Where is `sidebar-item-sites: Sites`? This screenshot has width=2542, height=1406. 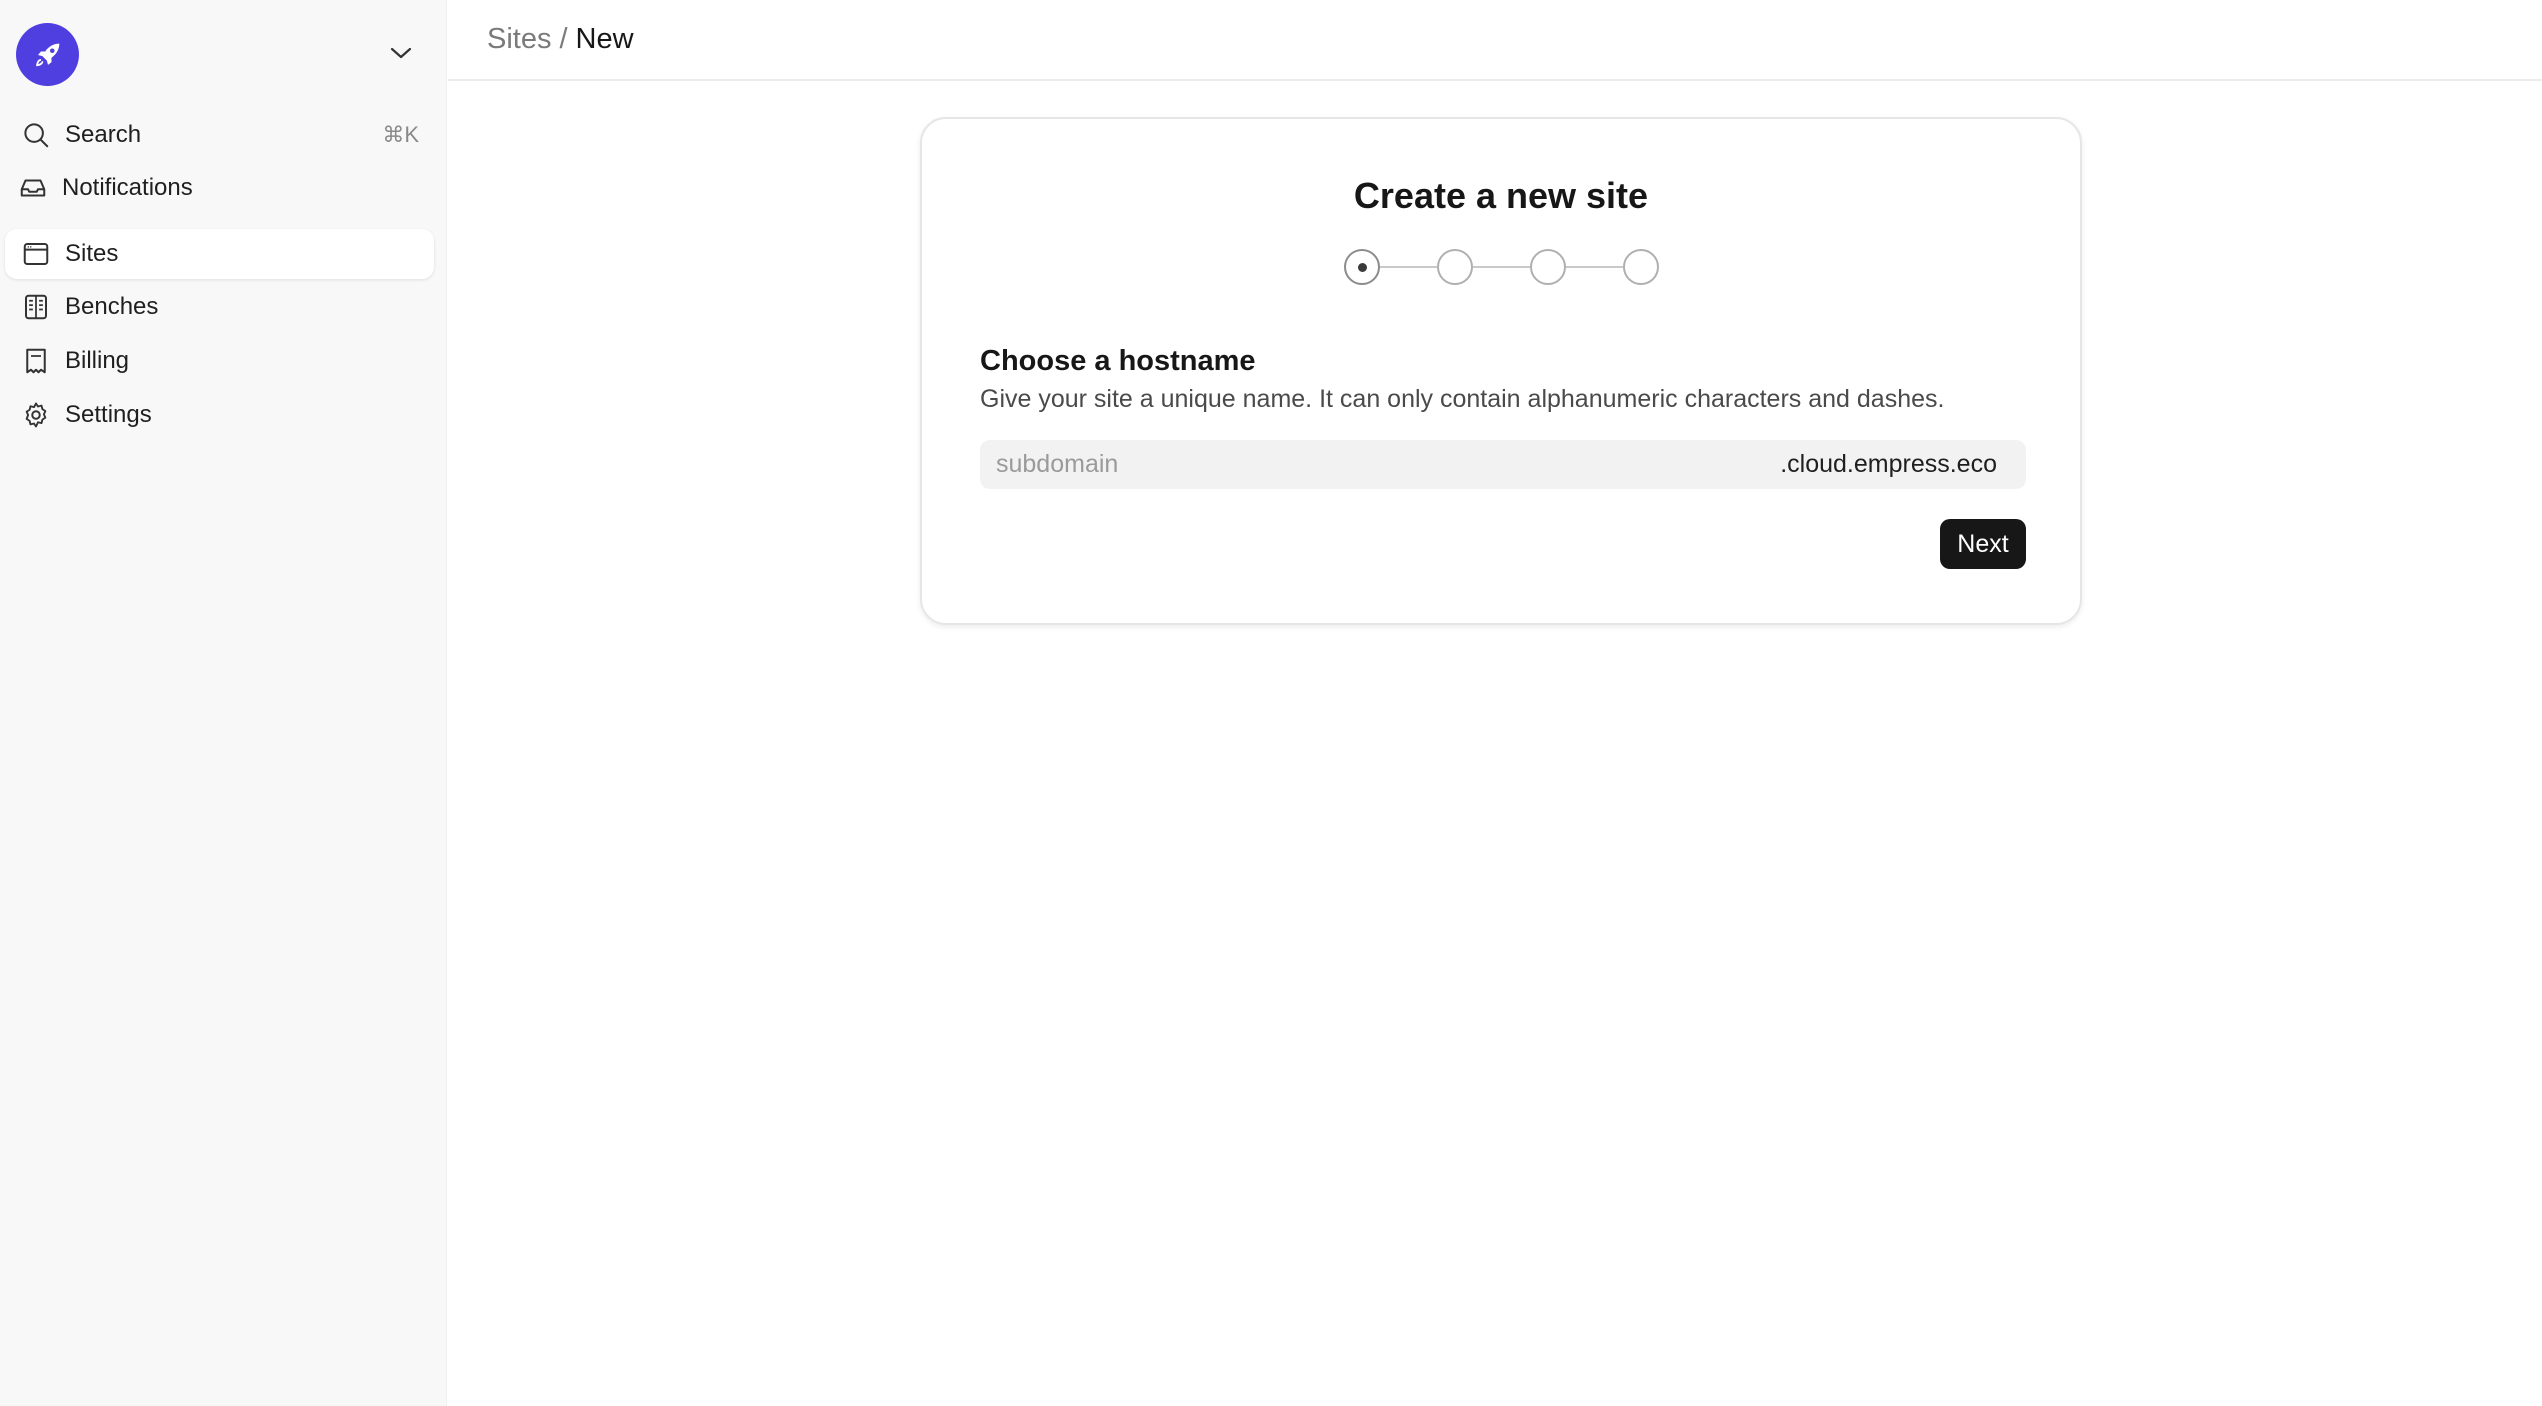 sidebar-item-sites: Sites is located at coordinates (219, 254).